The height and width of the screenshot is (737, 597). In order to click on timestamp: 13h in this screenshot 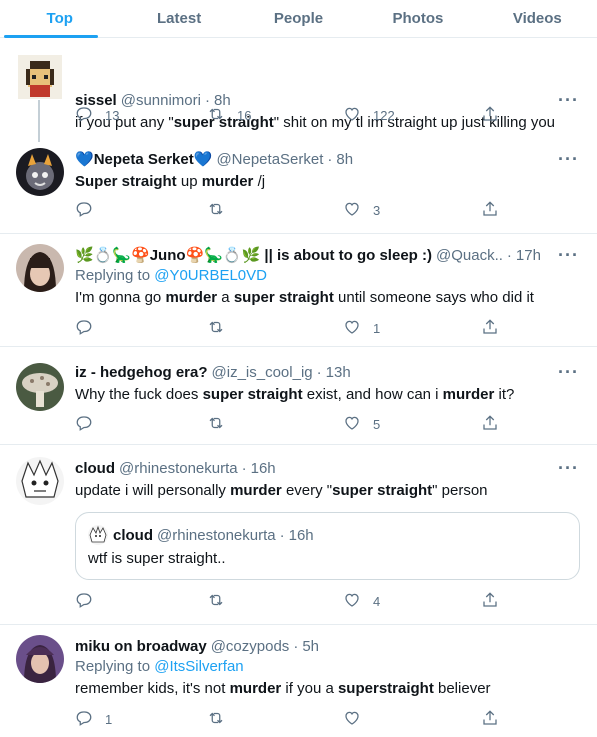, I will do `click(338, 373)`.